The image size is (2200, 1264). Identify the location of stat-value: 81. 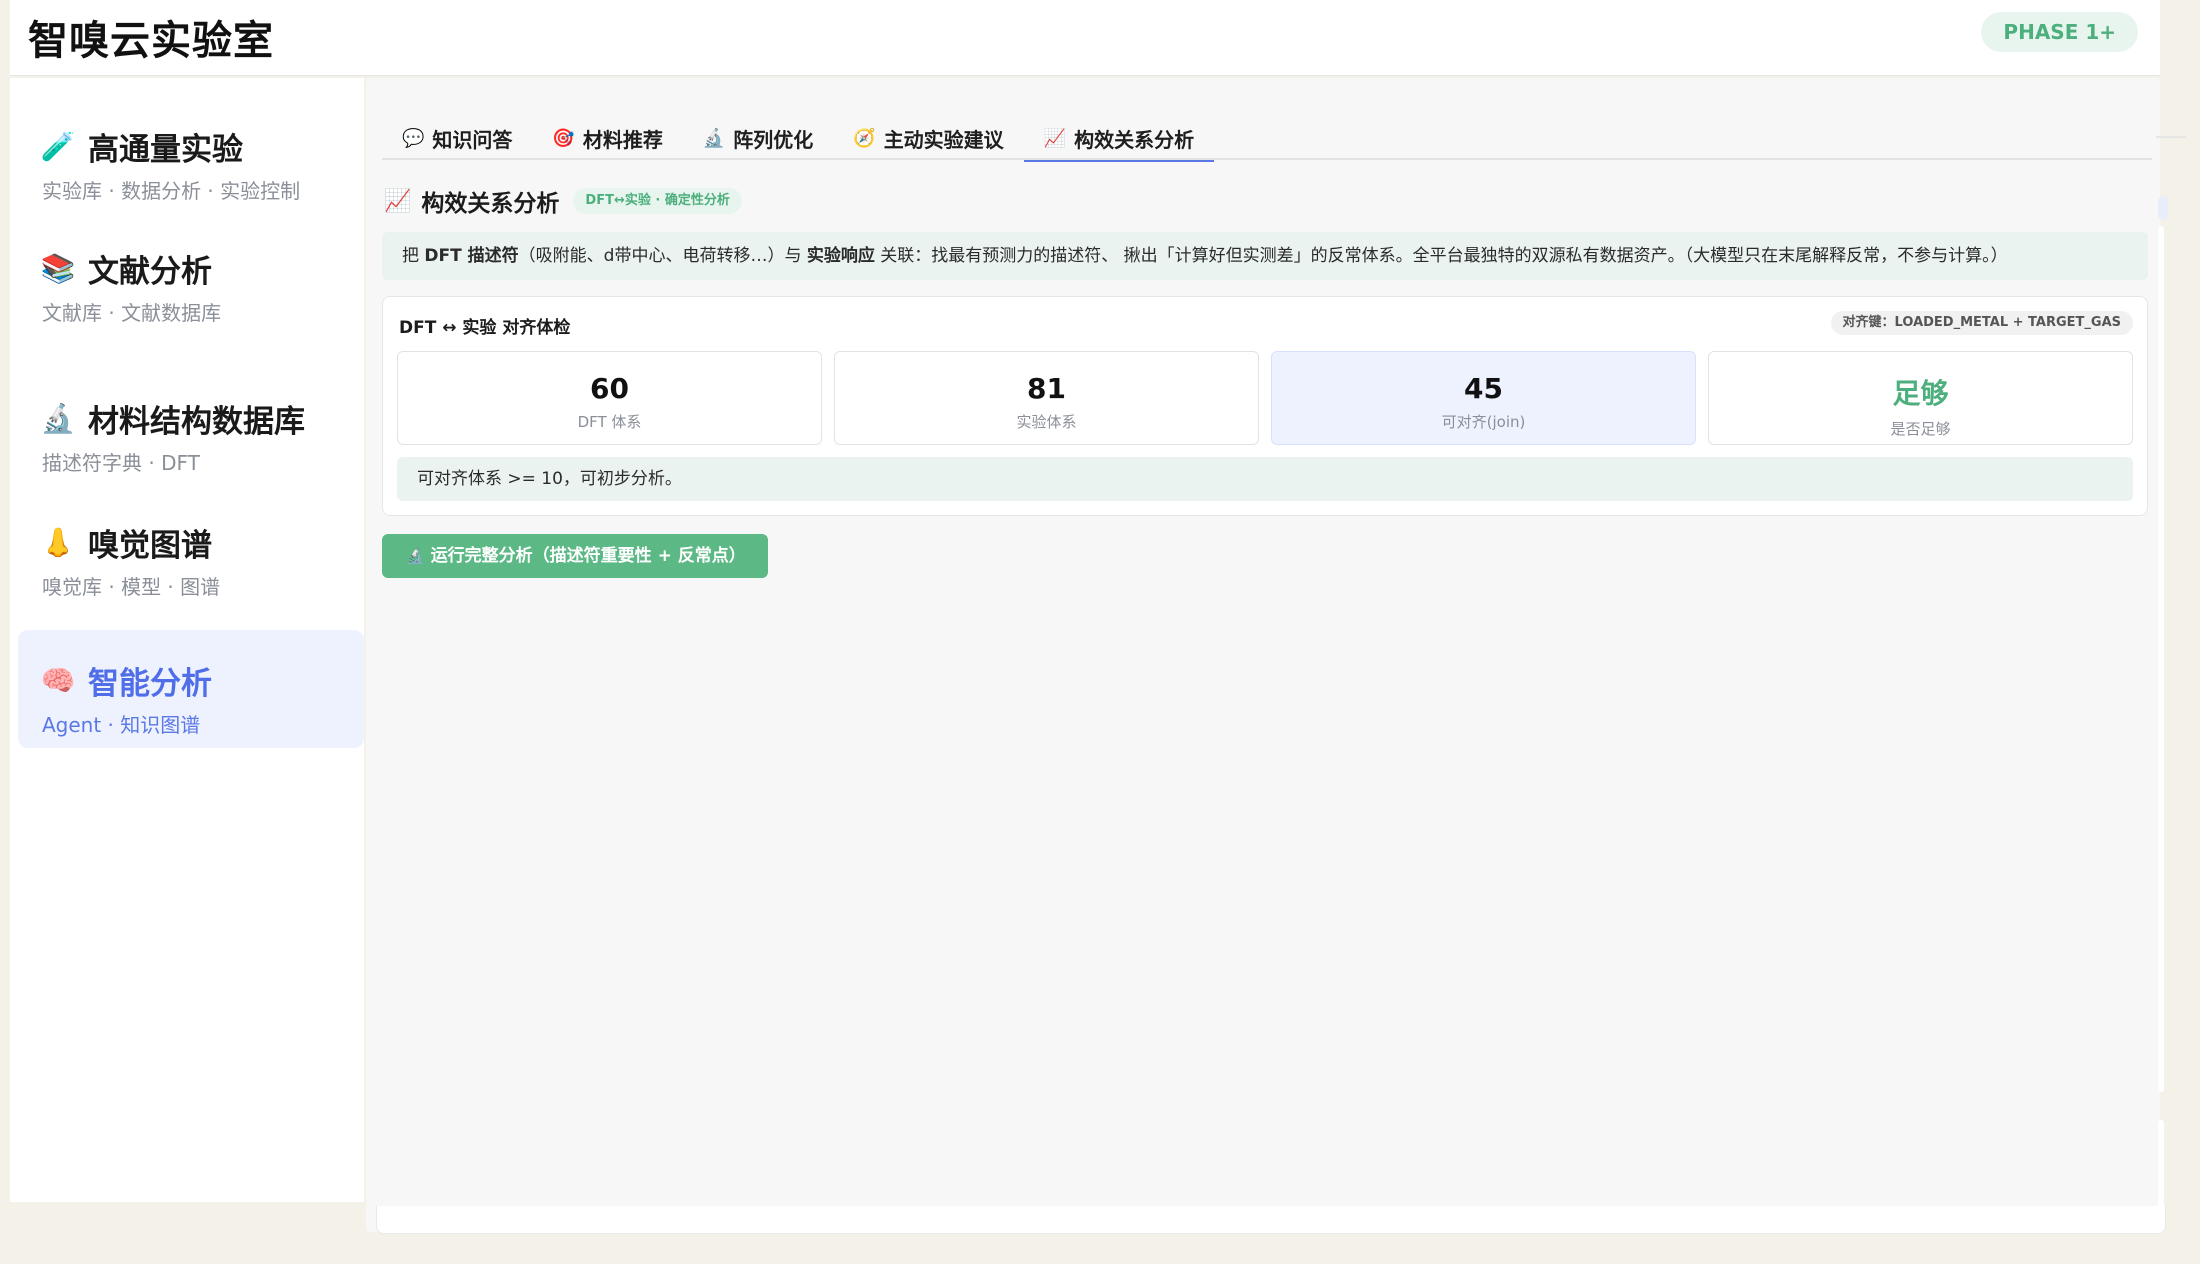
(1046, 388).